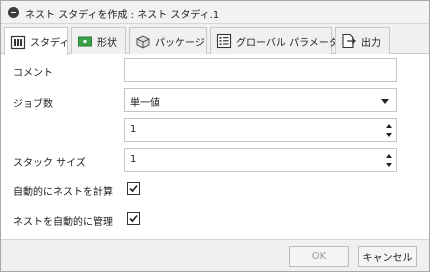 The height and width of the screenshot is (272, 430). Describe the element at coordinates (319, 256) in the screenshot. I see `ok-button: OK` at that location.